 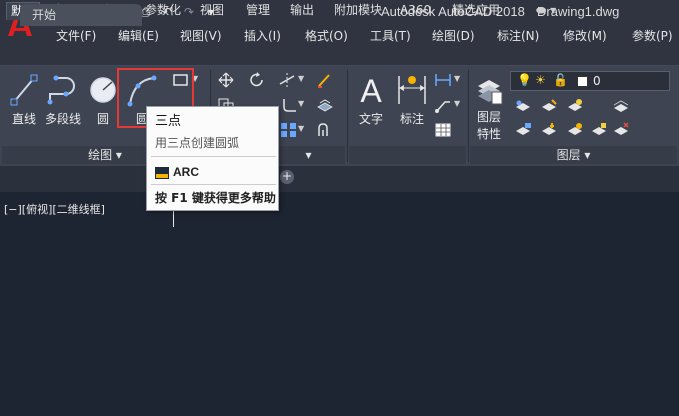 What do you see at coordinates (325, 130) in the screenshot?
I see `offset-icon` at bounding box center [325, 130].